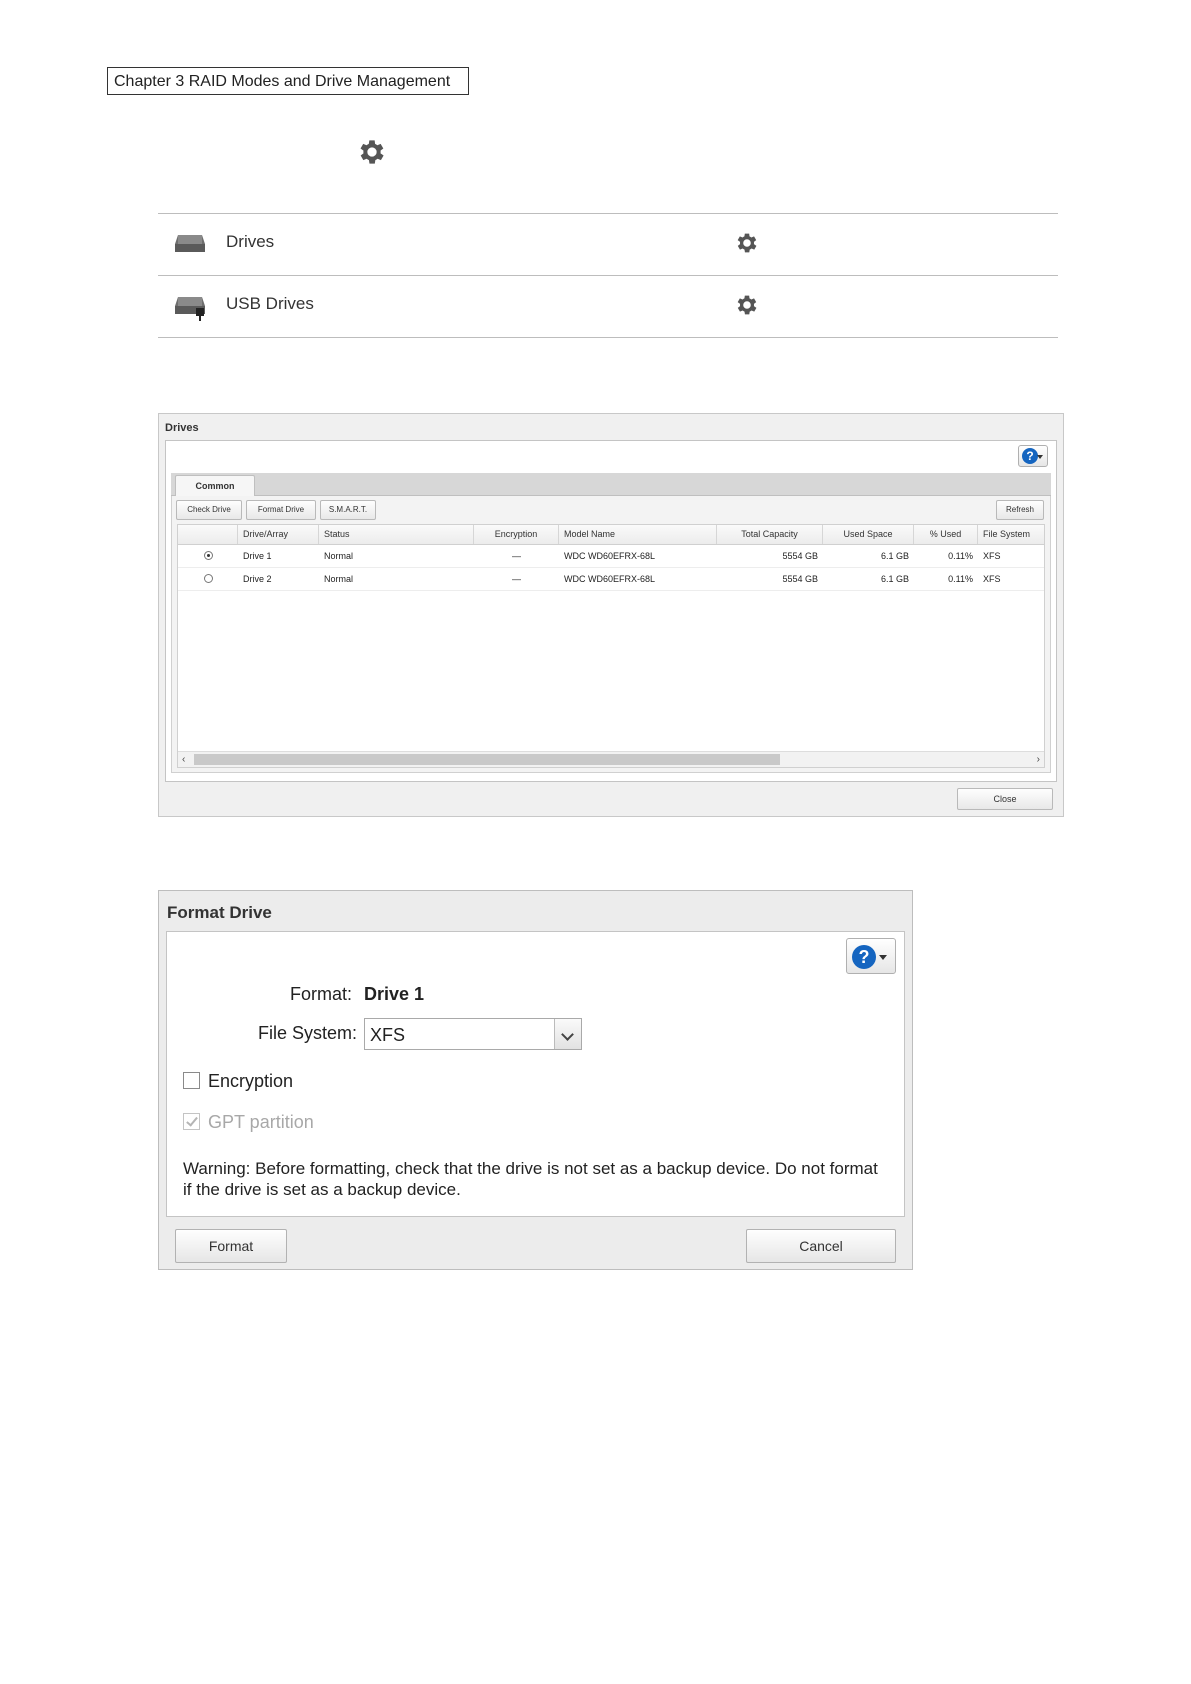 This screenshot has width=1191, height=1684. Describe the element at coordinates (946, 534) in the screenshot. I see `column-header: % Used` at that location.